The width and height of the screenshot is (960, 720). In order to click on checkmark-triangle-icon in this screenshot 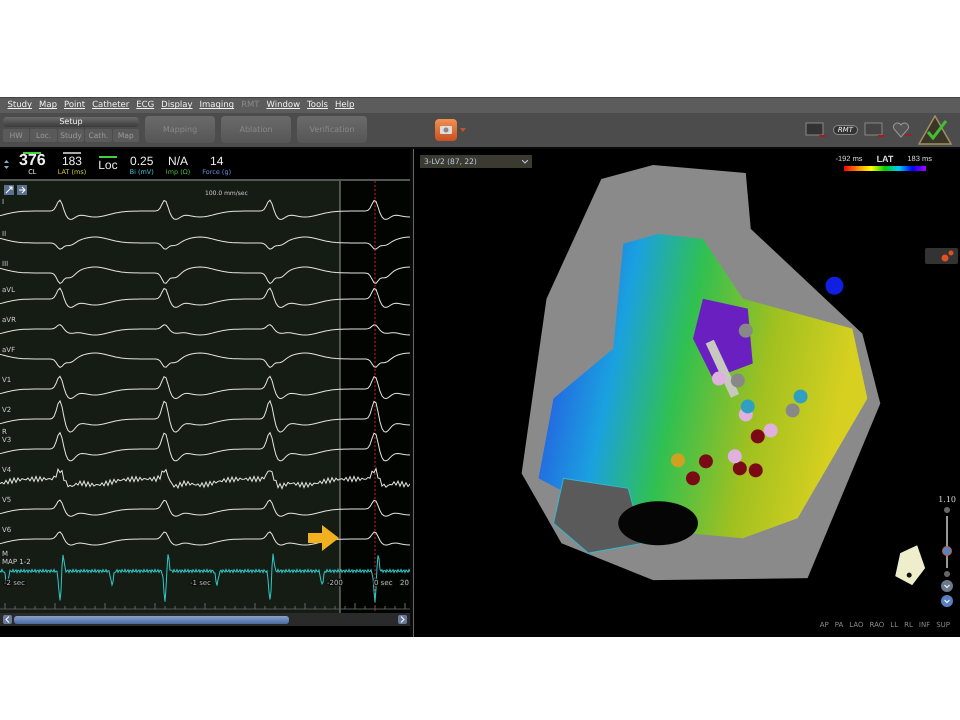, I will do `click(935, 129)`.